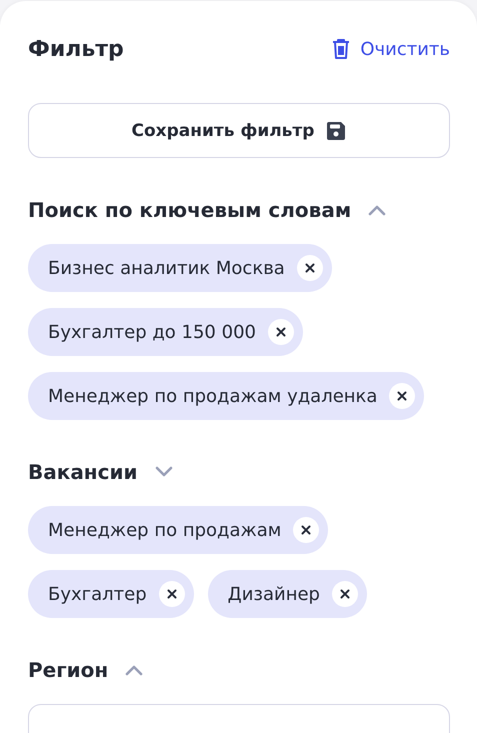 The width and height of the screenshot is (477, 733). Describe the element at coordinates (274, 594) in the screenshot. I see `chip-label: Дизайнер` at that location.